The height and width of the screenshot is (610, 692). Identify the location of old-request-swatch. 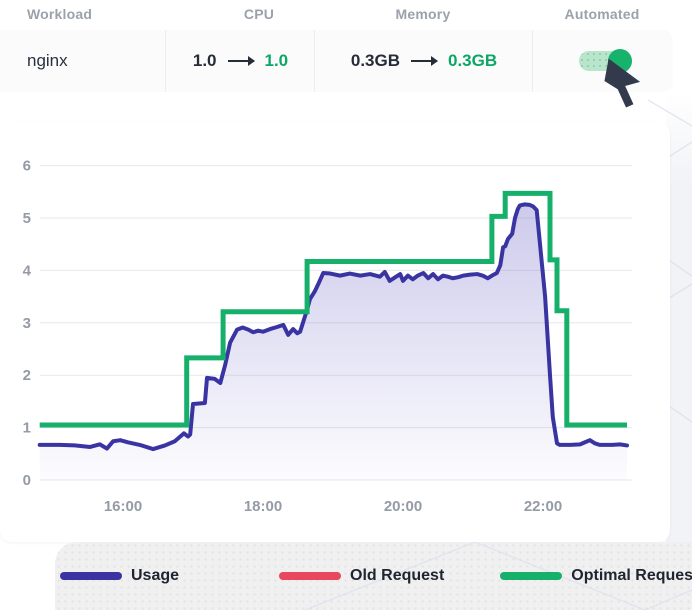
(310, 576).